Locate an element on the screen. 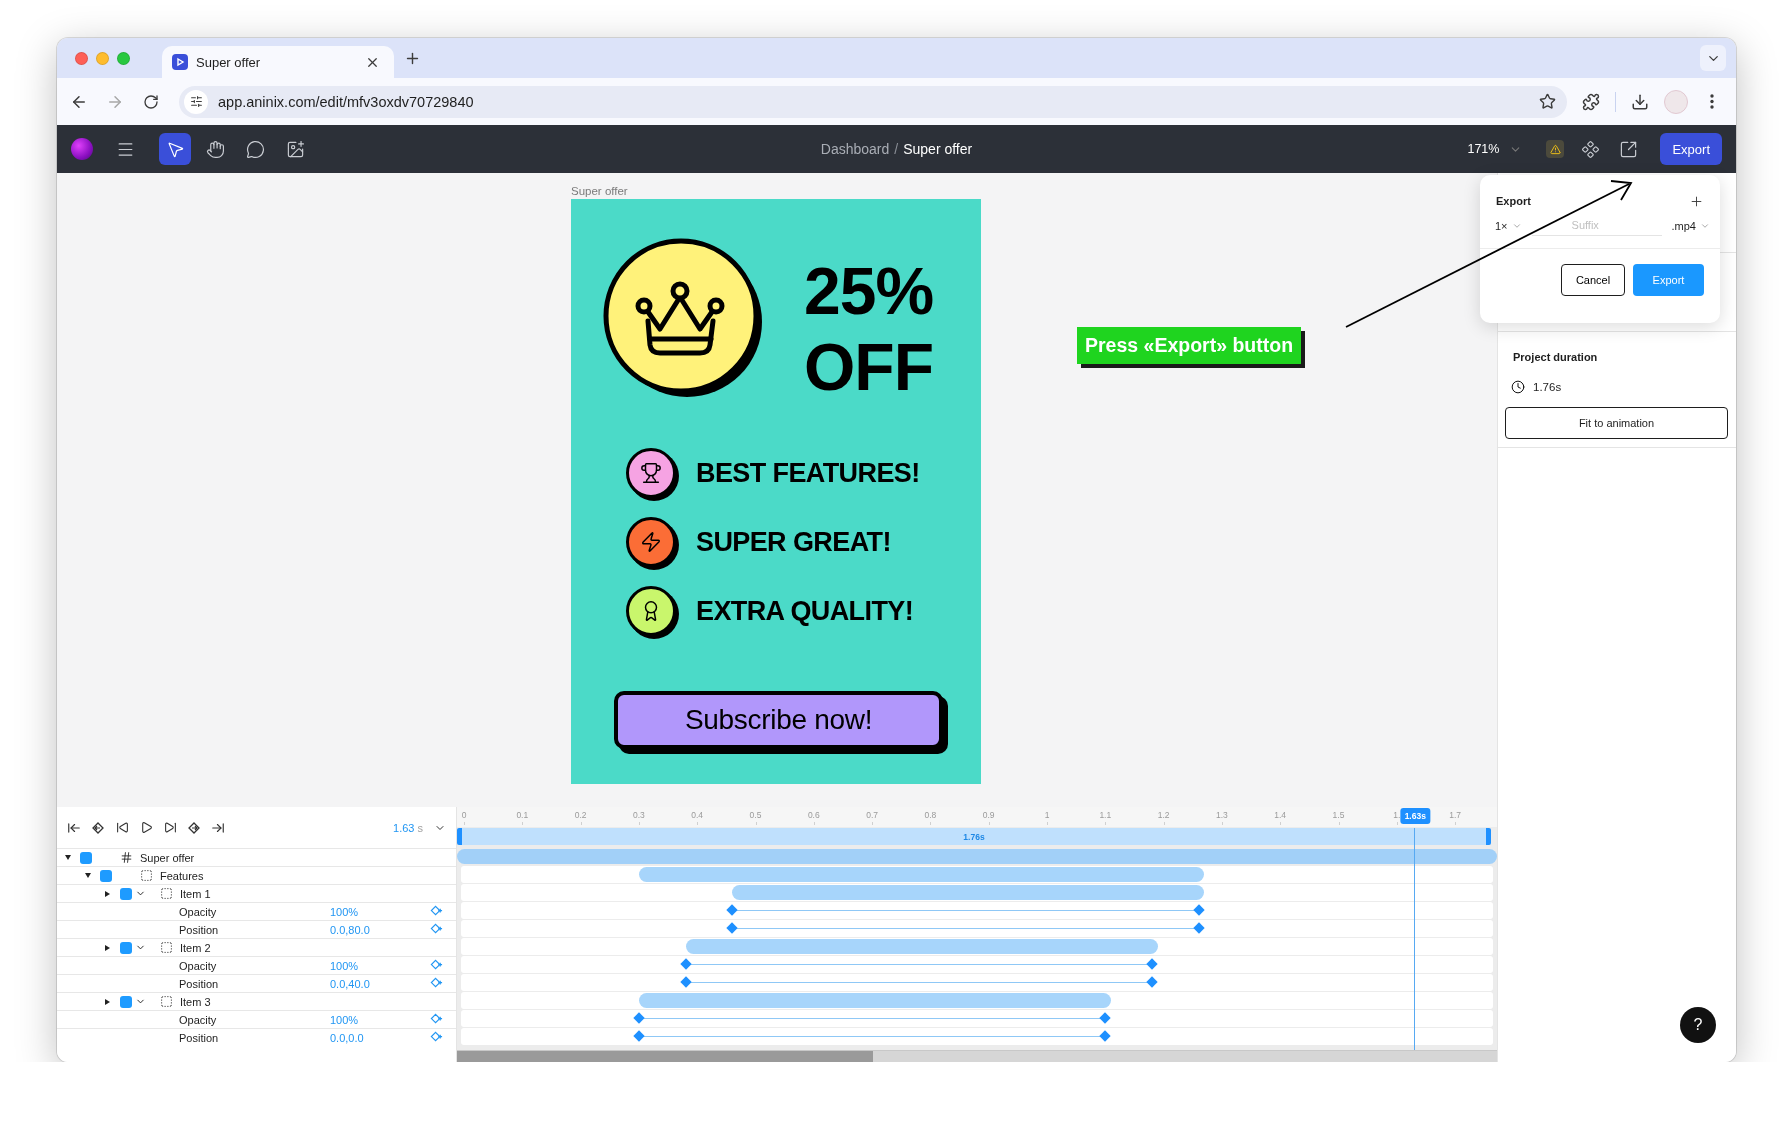 The height and width of the screenshot is (1137, 1792). scrollbar-thumb is located at coordinates (665, 1056).